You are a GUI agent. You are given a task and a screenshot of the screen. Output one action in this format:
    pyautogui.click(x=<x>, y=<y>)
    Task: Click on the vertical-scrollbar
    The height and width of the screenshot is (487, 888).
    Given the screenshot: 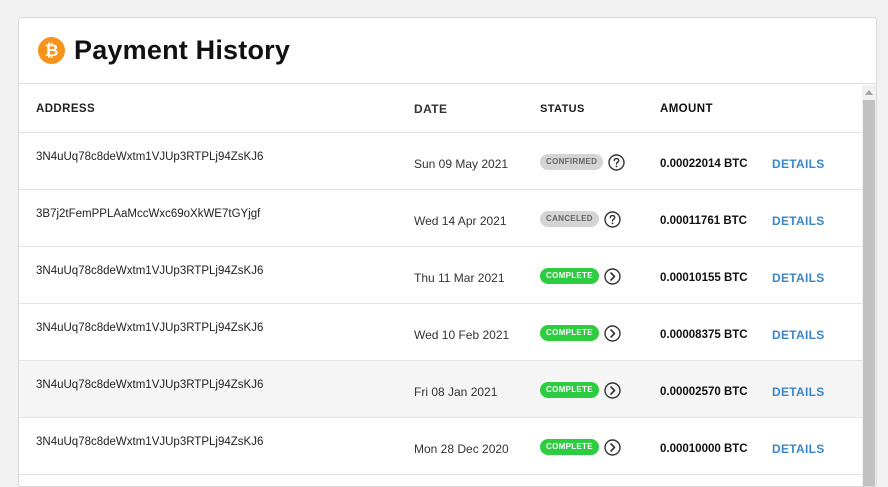 What is the action you would take?
    pyautogui.click(x=869, y=285)
    